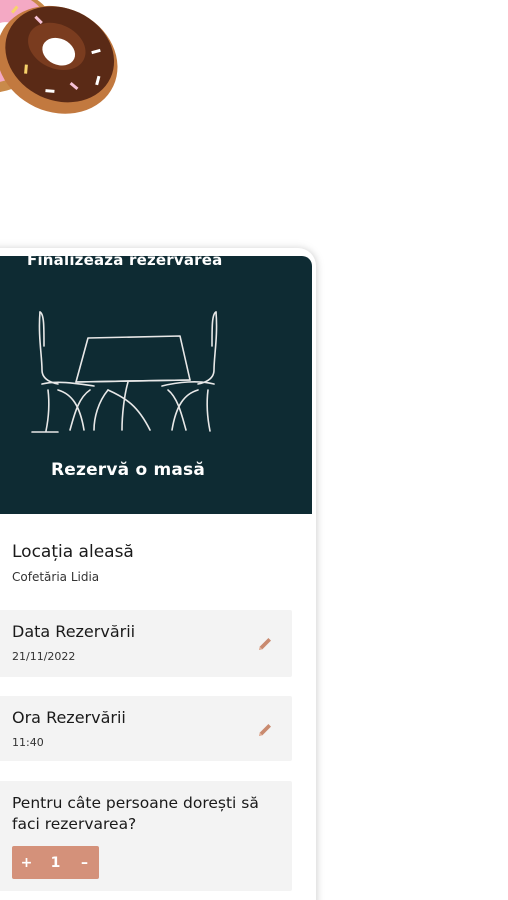 The height and width of the screenshot is (900, 508). What do you see at coordinates (146, 643) in the screenshot?
I see `date-card: Data Rezervării 21/11/2022` at bounding box center [146, 643].